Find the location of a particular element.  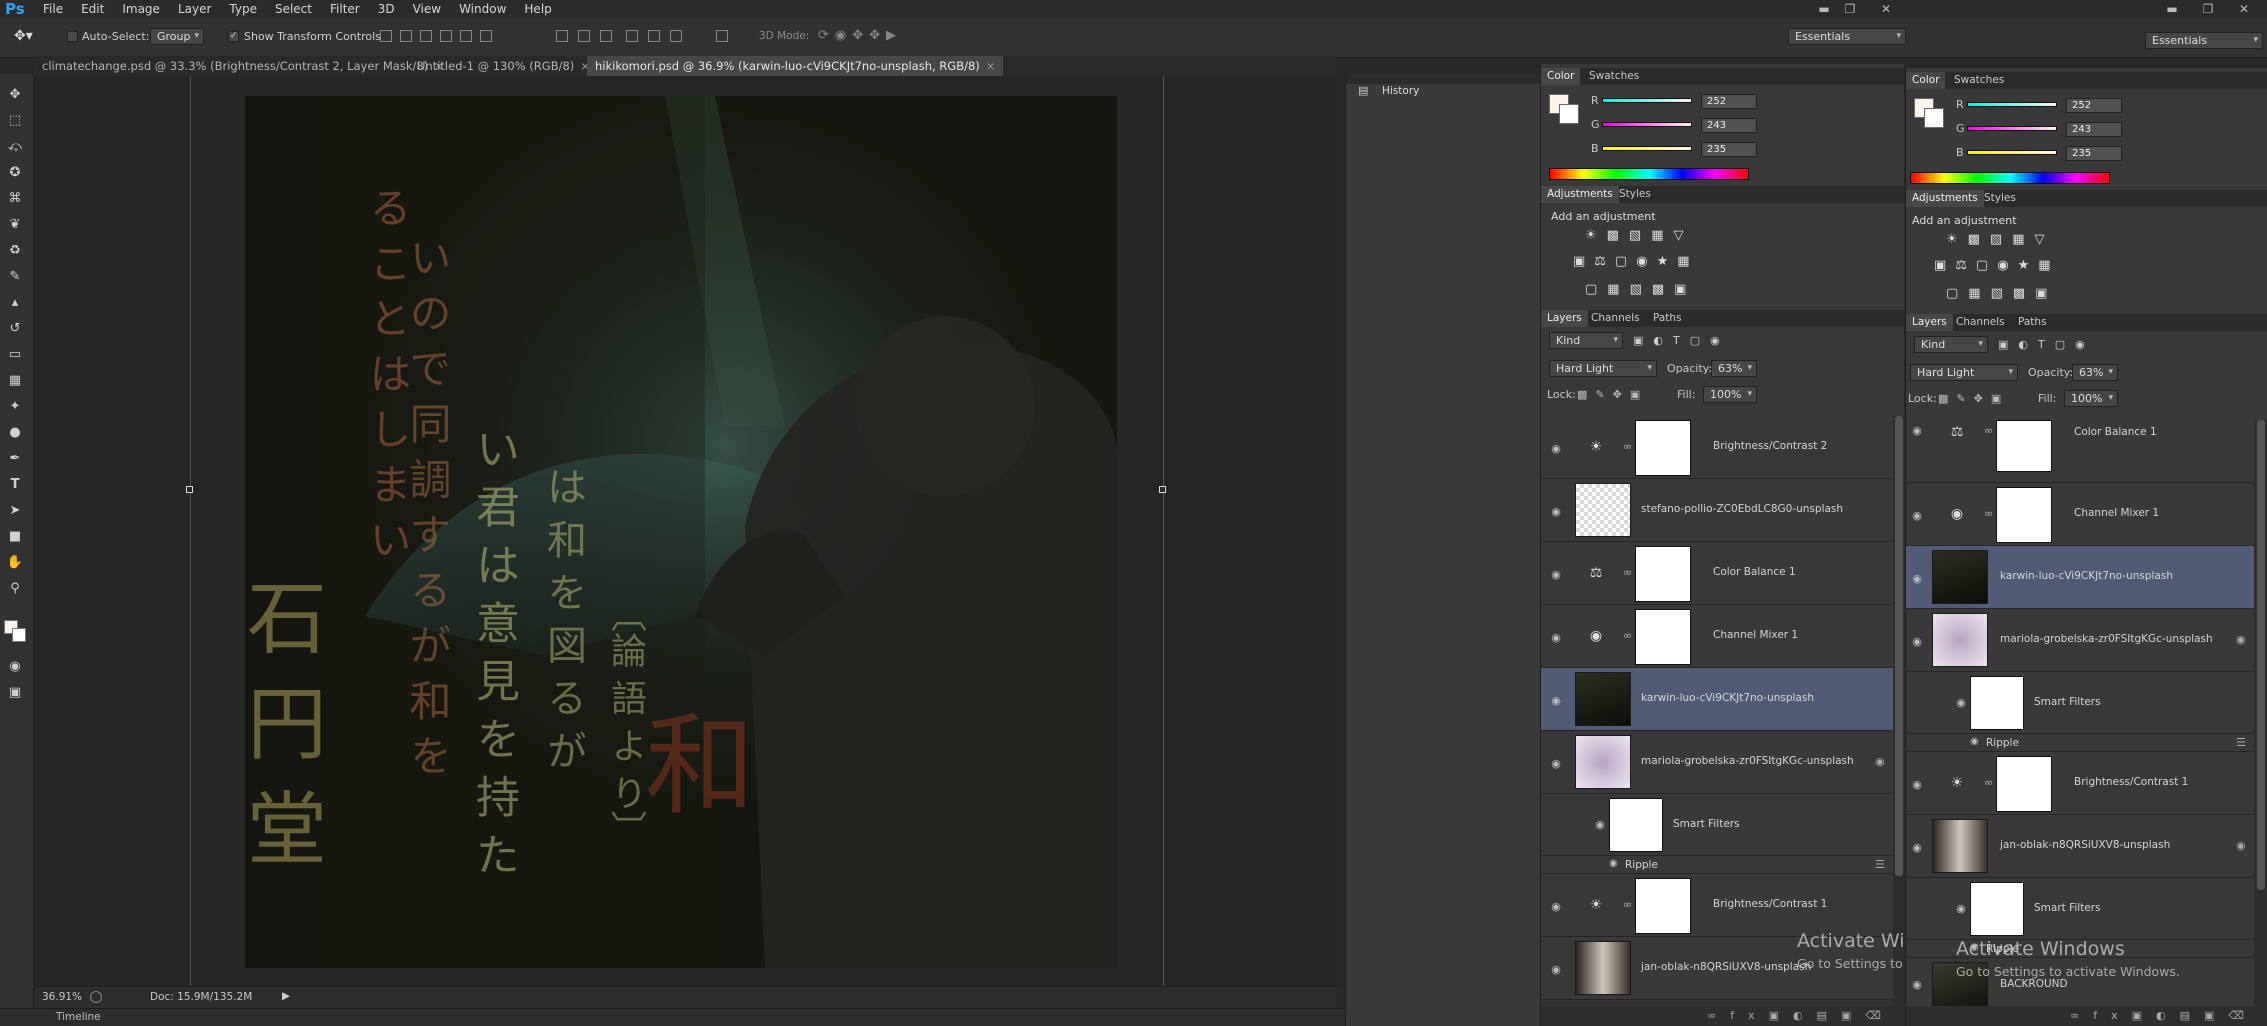

brush-tool-icon: ✎ is located at coordinates (15, 277).